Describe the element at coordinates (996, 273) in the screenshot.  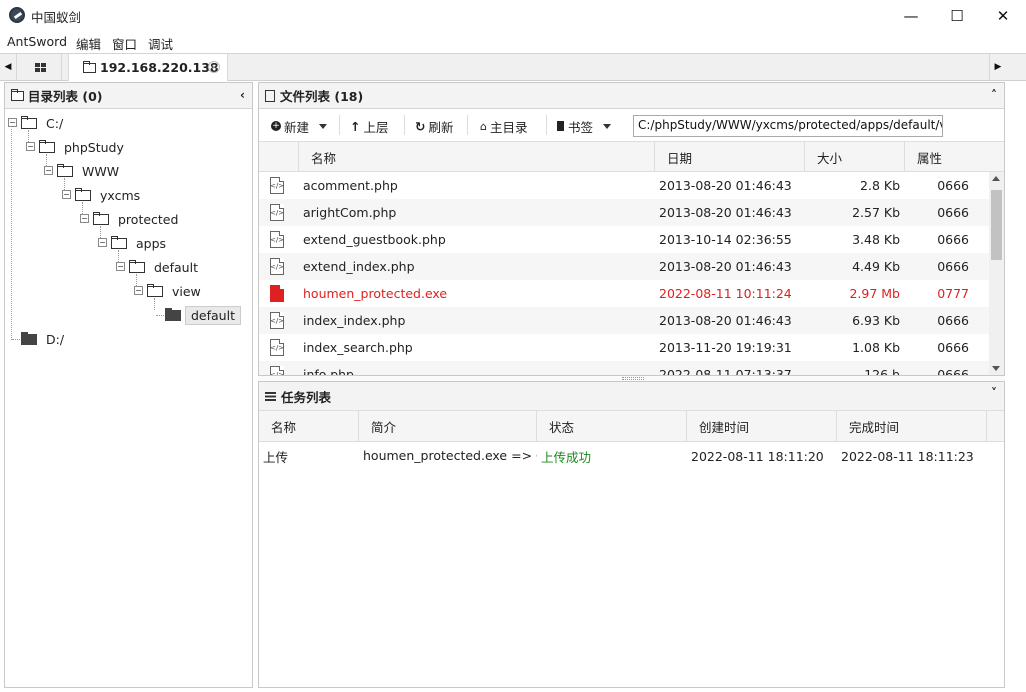
I see `file-list-scrollbar` at that location.